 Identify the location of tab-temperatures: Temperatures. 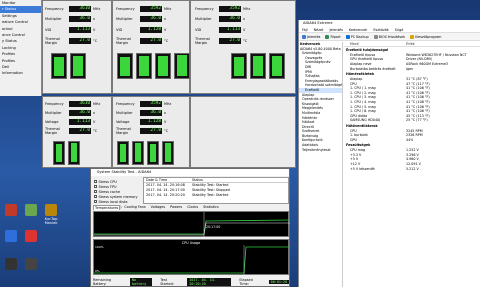
(107, 207).